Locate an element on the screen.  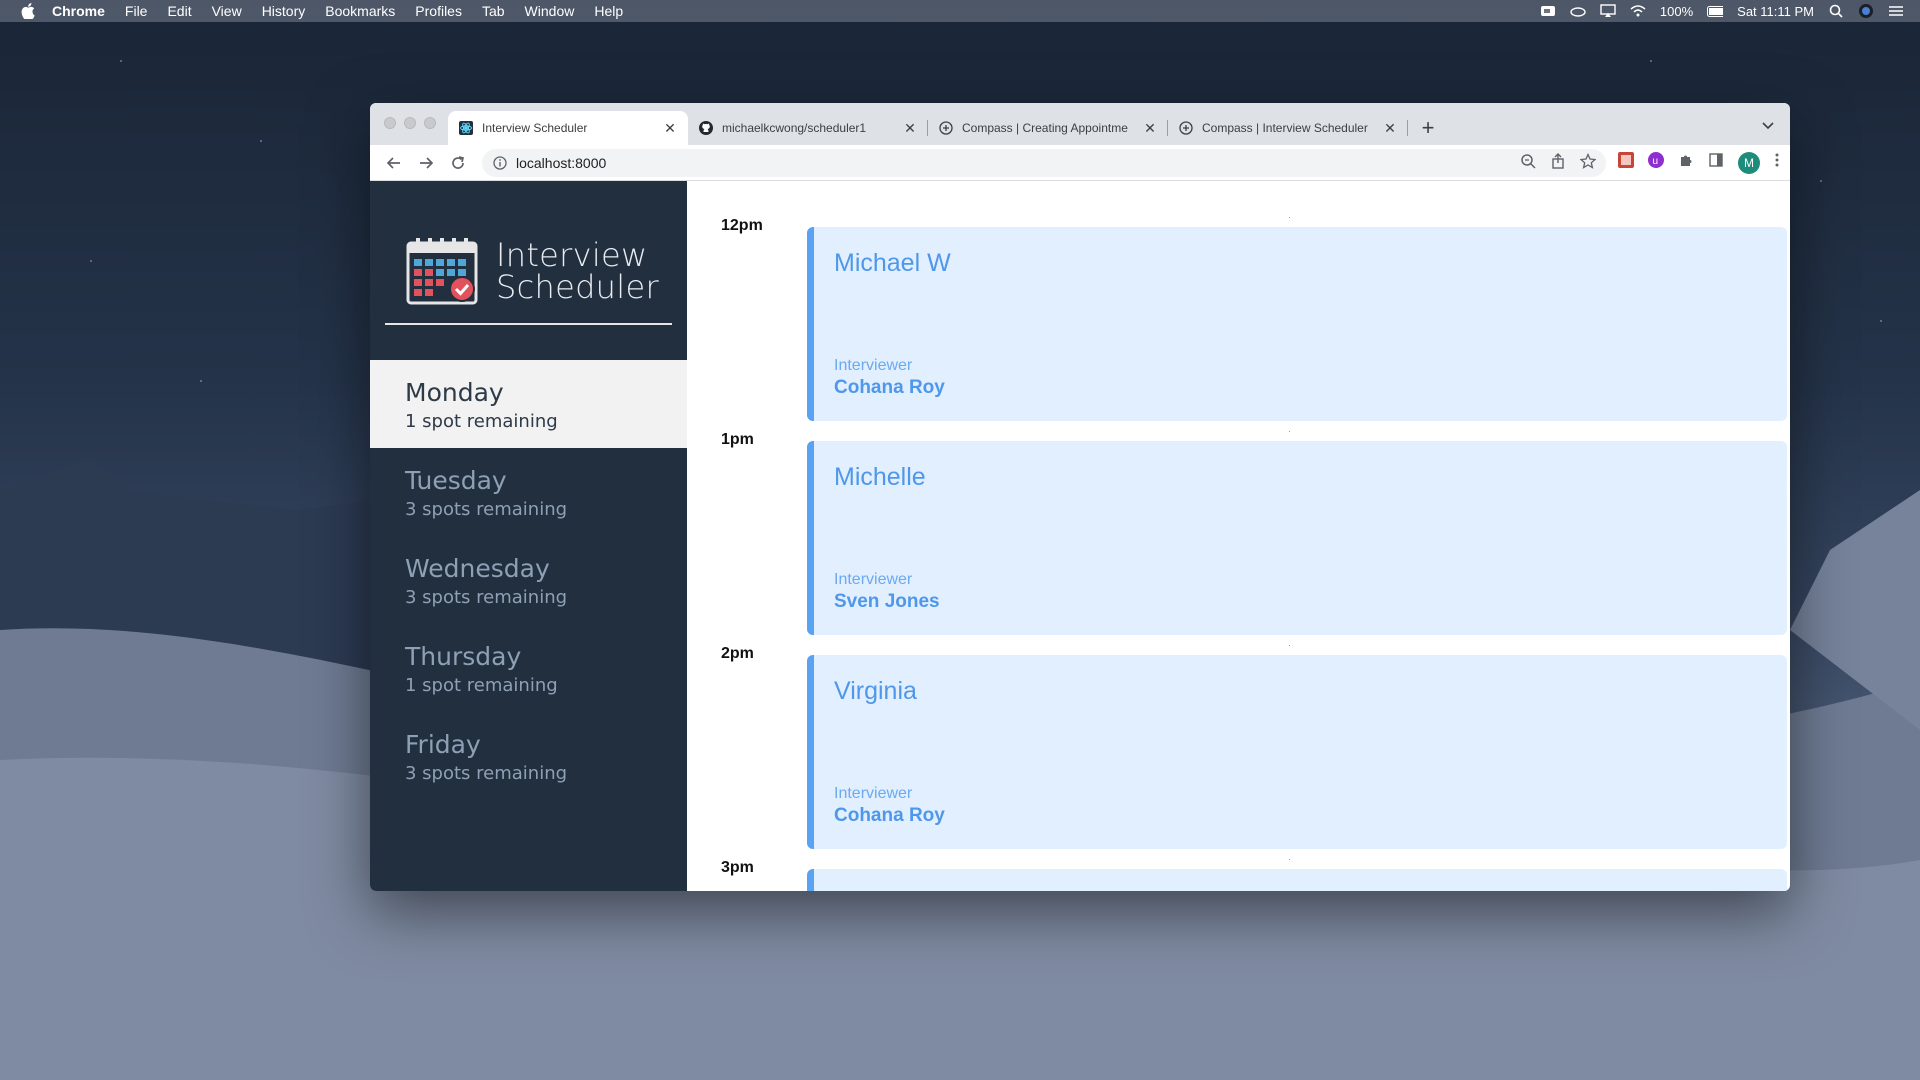
appointment-card: Virginia Interviewer Cohana Roy is located at coordinates (1297, 752).